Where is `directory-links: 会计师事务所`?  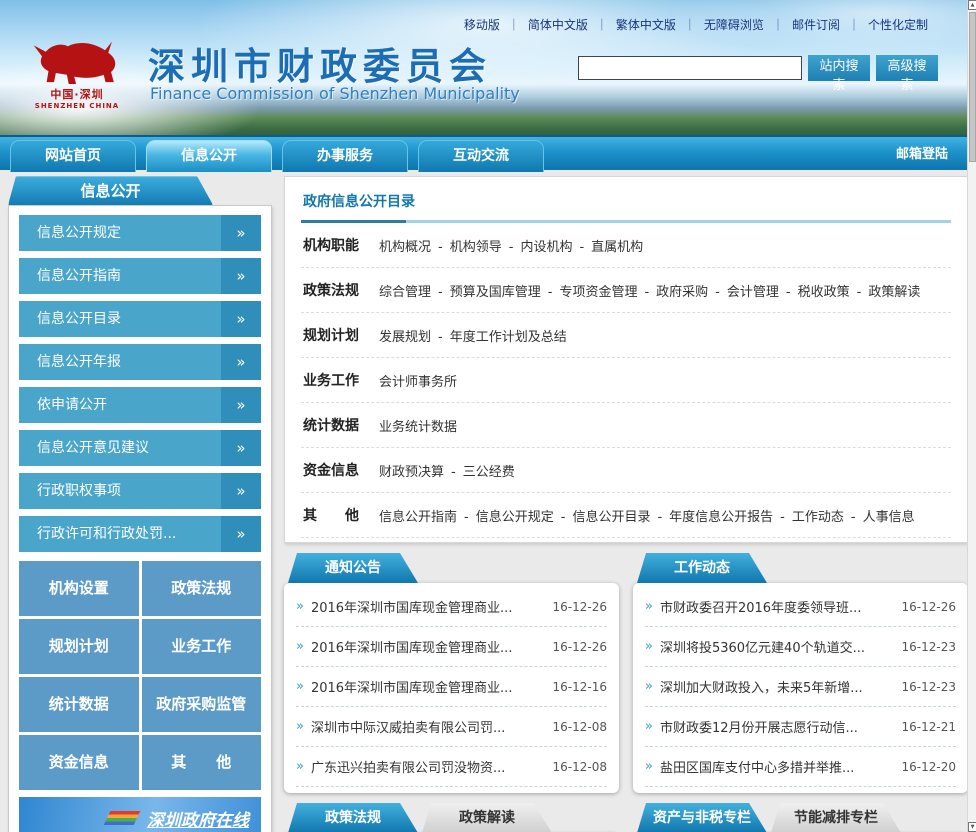
directory-links: 会计师事务所 is located at coordinates (418, 380).